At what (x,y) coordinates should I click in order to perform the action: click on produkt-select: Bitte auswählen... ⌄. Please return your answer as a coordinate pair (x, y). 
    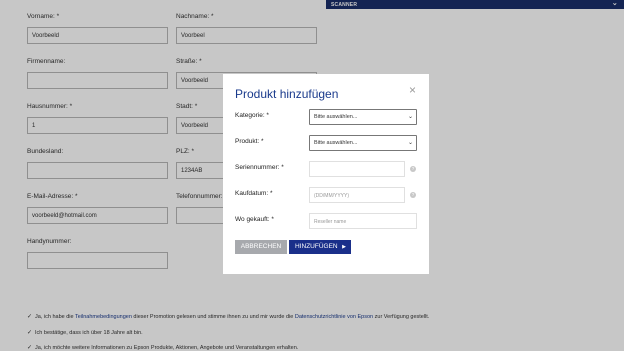
    Looking at the image, I should click on (363, 143).